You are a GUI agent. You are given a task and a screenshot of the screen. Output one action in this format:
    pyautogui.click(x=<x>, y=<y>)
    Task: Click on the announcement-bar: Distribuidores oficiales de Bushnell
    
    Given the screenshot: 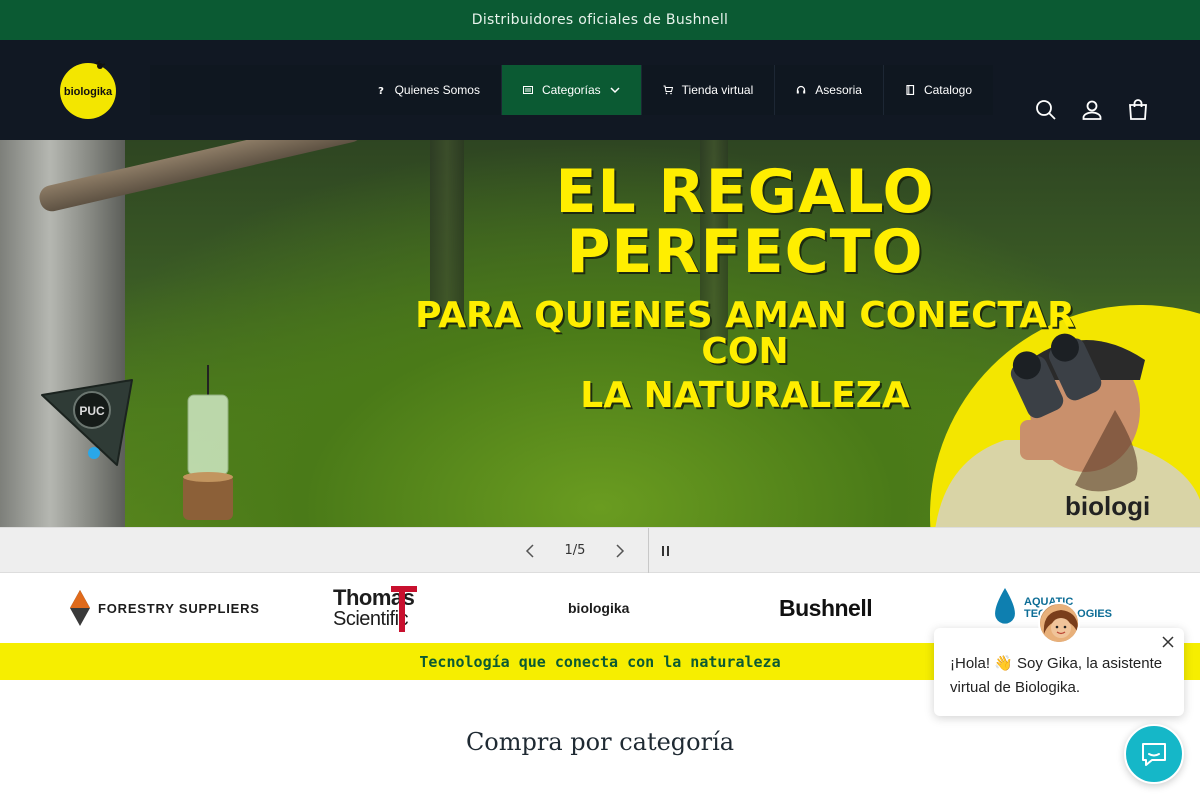 What is the action you would take?
    pyautogui.click(x=600, y=20)
    